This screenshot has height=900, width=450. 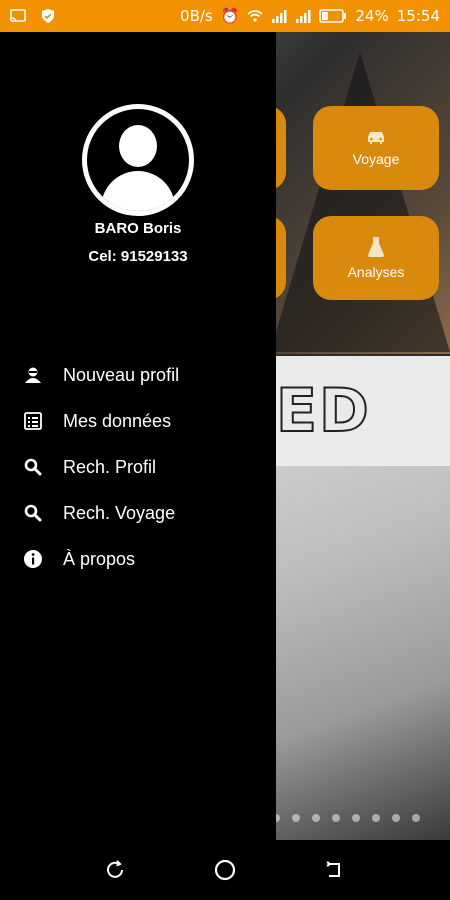 What do you see at coordinates (138, 228) in the screenshot?
I see `user-name: BARO Boris` at bounding box center [138, 228].